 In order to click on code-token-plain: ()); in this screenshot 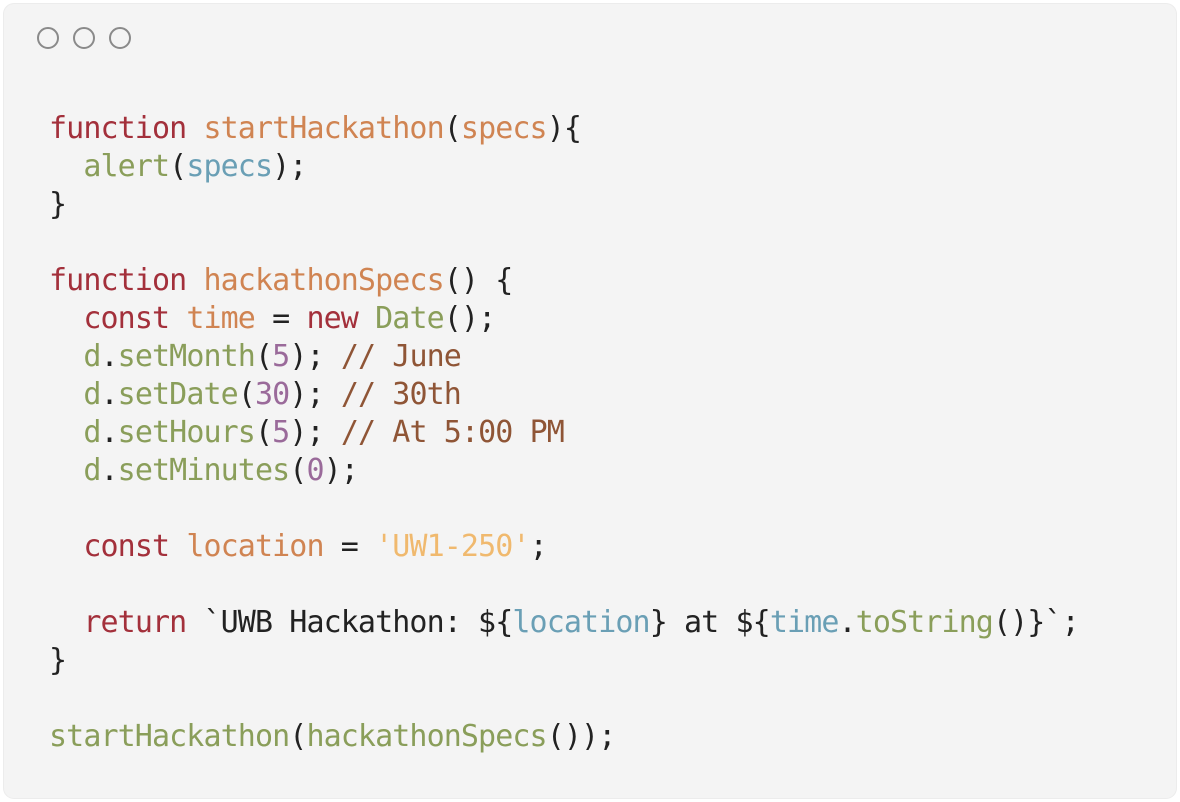, I will do `click(581, 736)`.